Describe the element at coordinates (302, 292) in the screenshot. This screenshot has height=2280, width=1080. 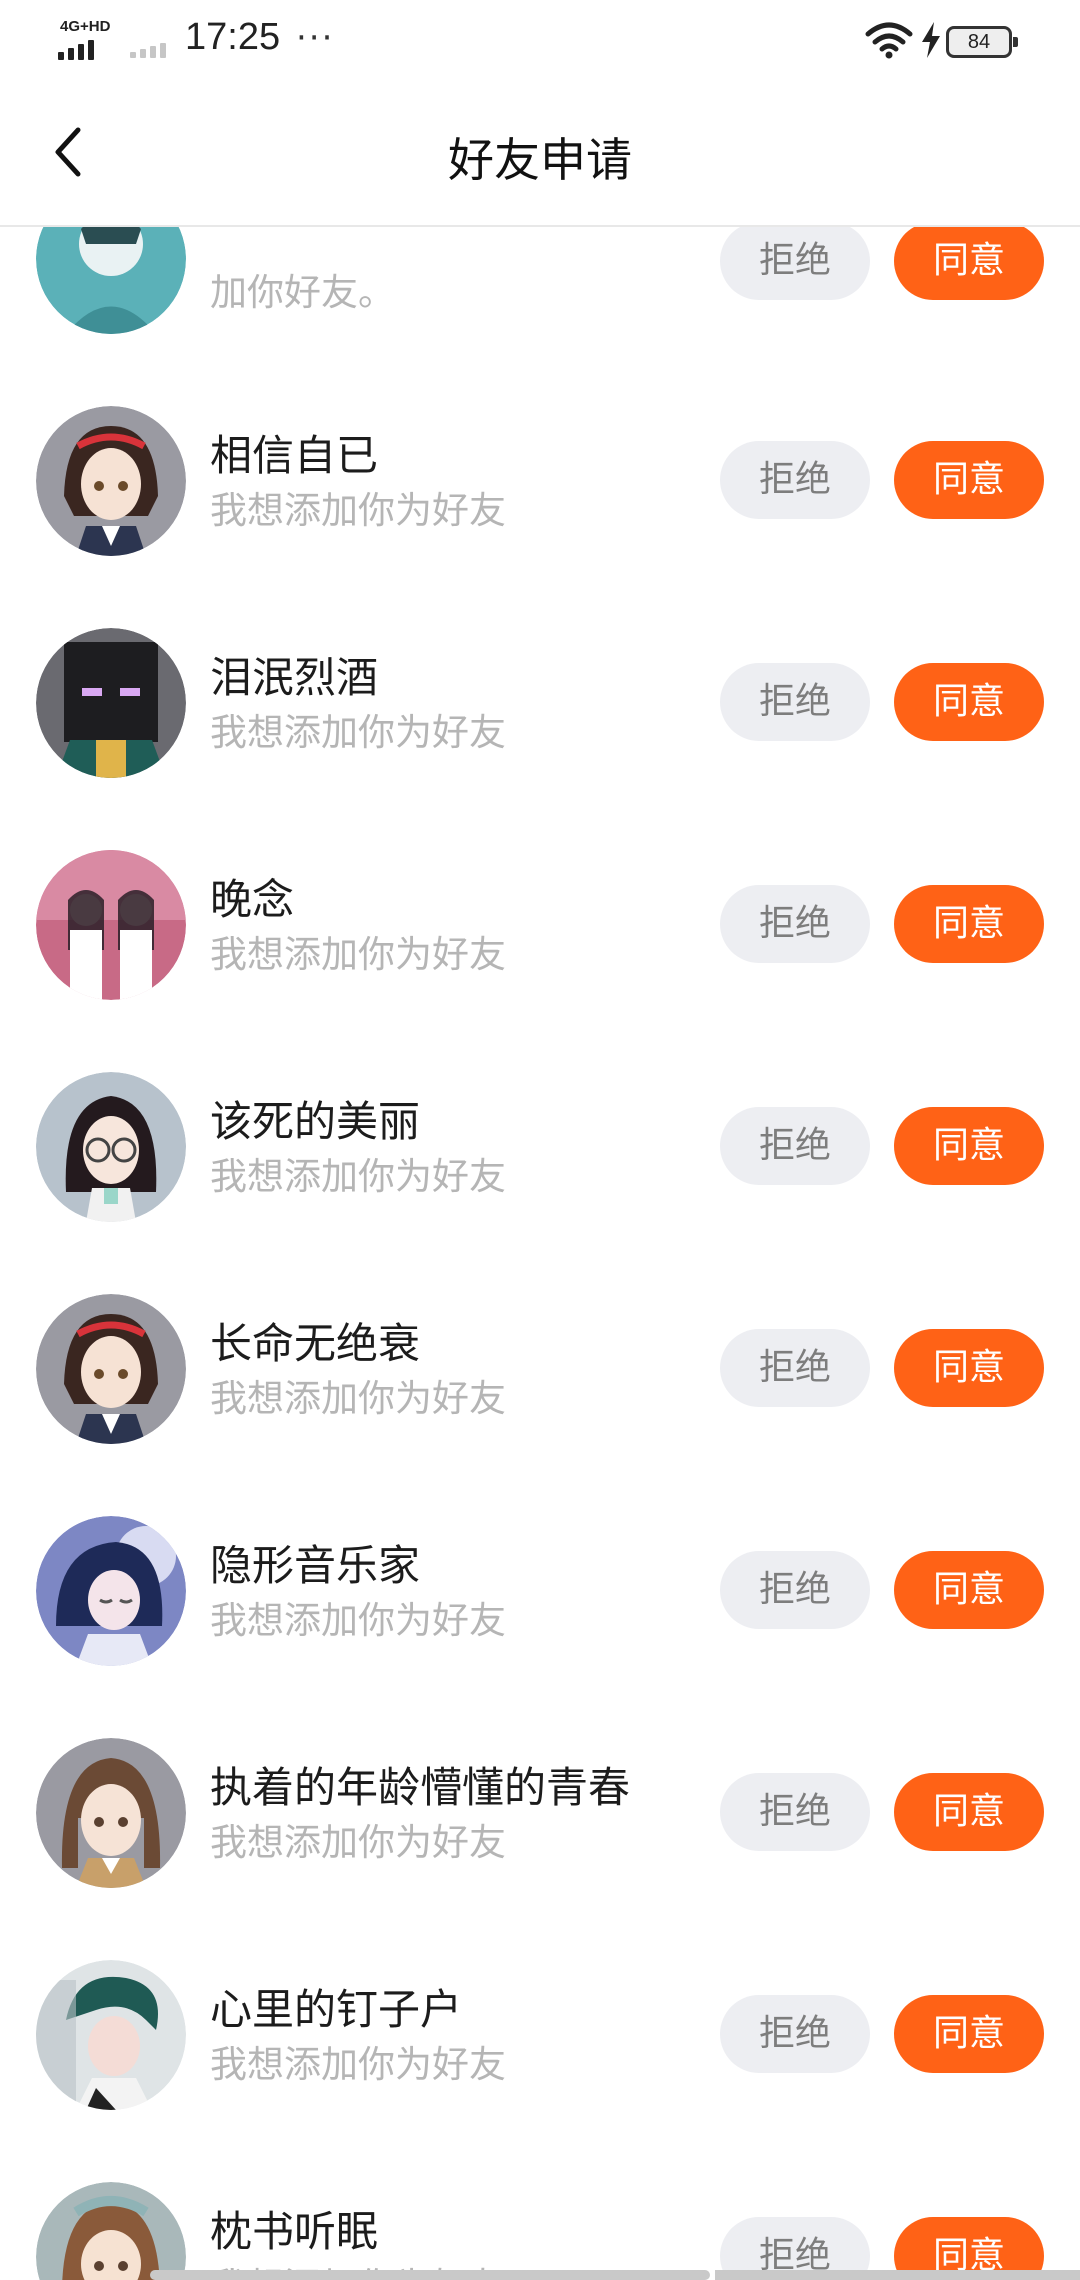
I see `request-message: 加你好友。` at that location.